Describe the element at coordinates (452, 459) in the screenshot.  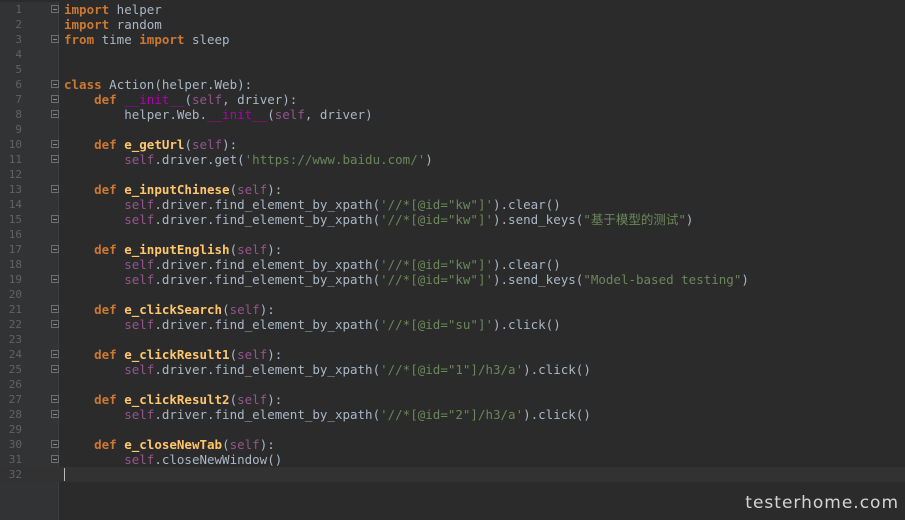
I see `code-line: 31 self.closeNewWindow()` at that location.